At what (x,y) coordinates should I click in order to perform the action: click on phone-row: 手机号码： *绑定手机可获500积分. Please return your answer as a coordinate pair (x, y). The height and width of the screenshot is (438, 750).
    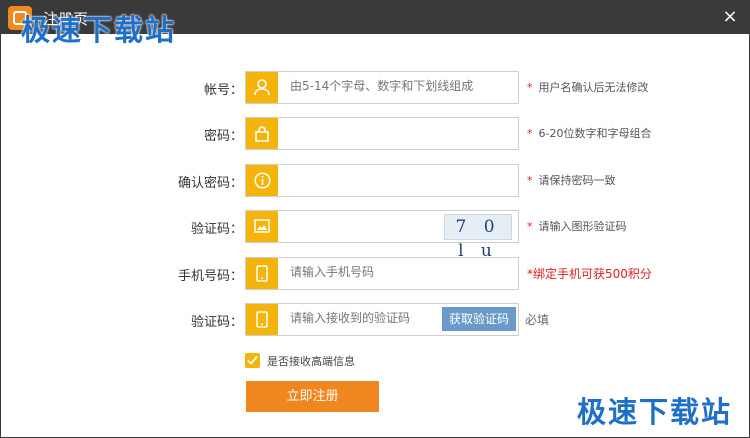
    Looking at the image, I should click on (375, 273).